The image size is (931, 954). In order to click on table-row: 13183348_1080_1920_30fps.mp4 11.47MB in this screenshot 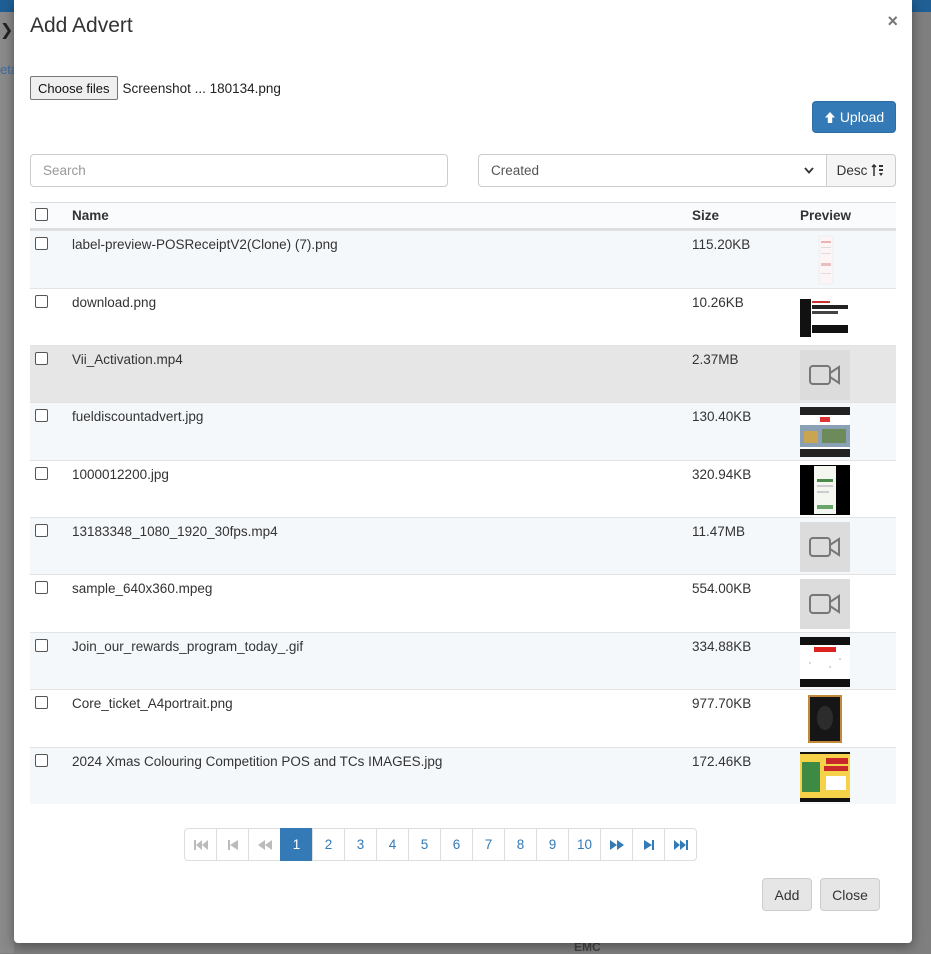, I will do `click(463, 545)`.